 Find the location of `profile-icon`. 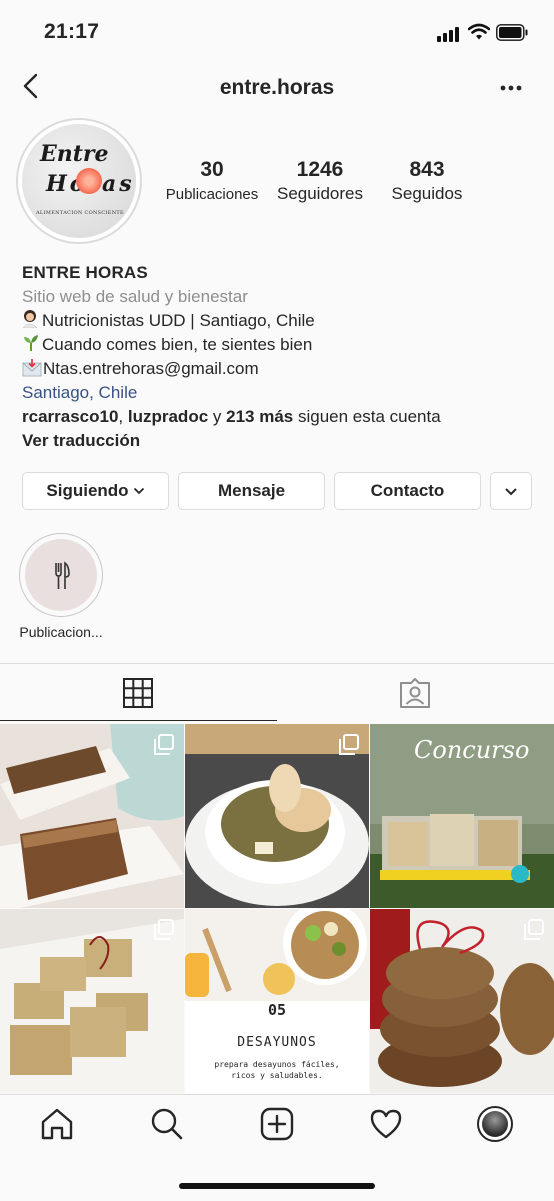

profile-icon is located at coordinates (495, 1124).